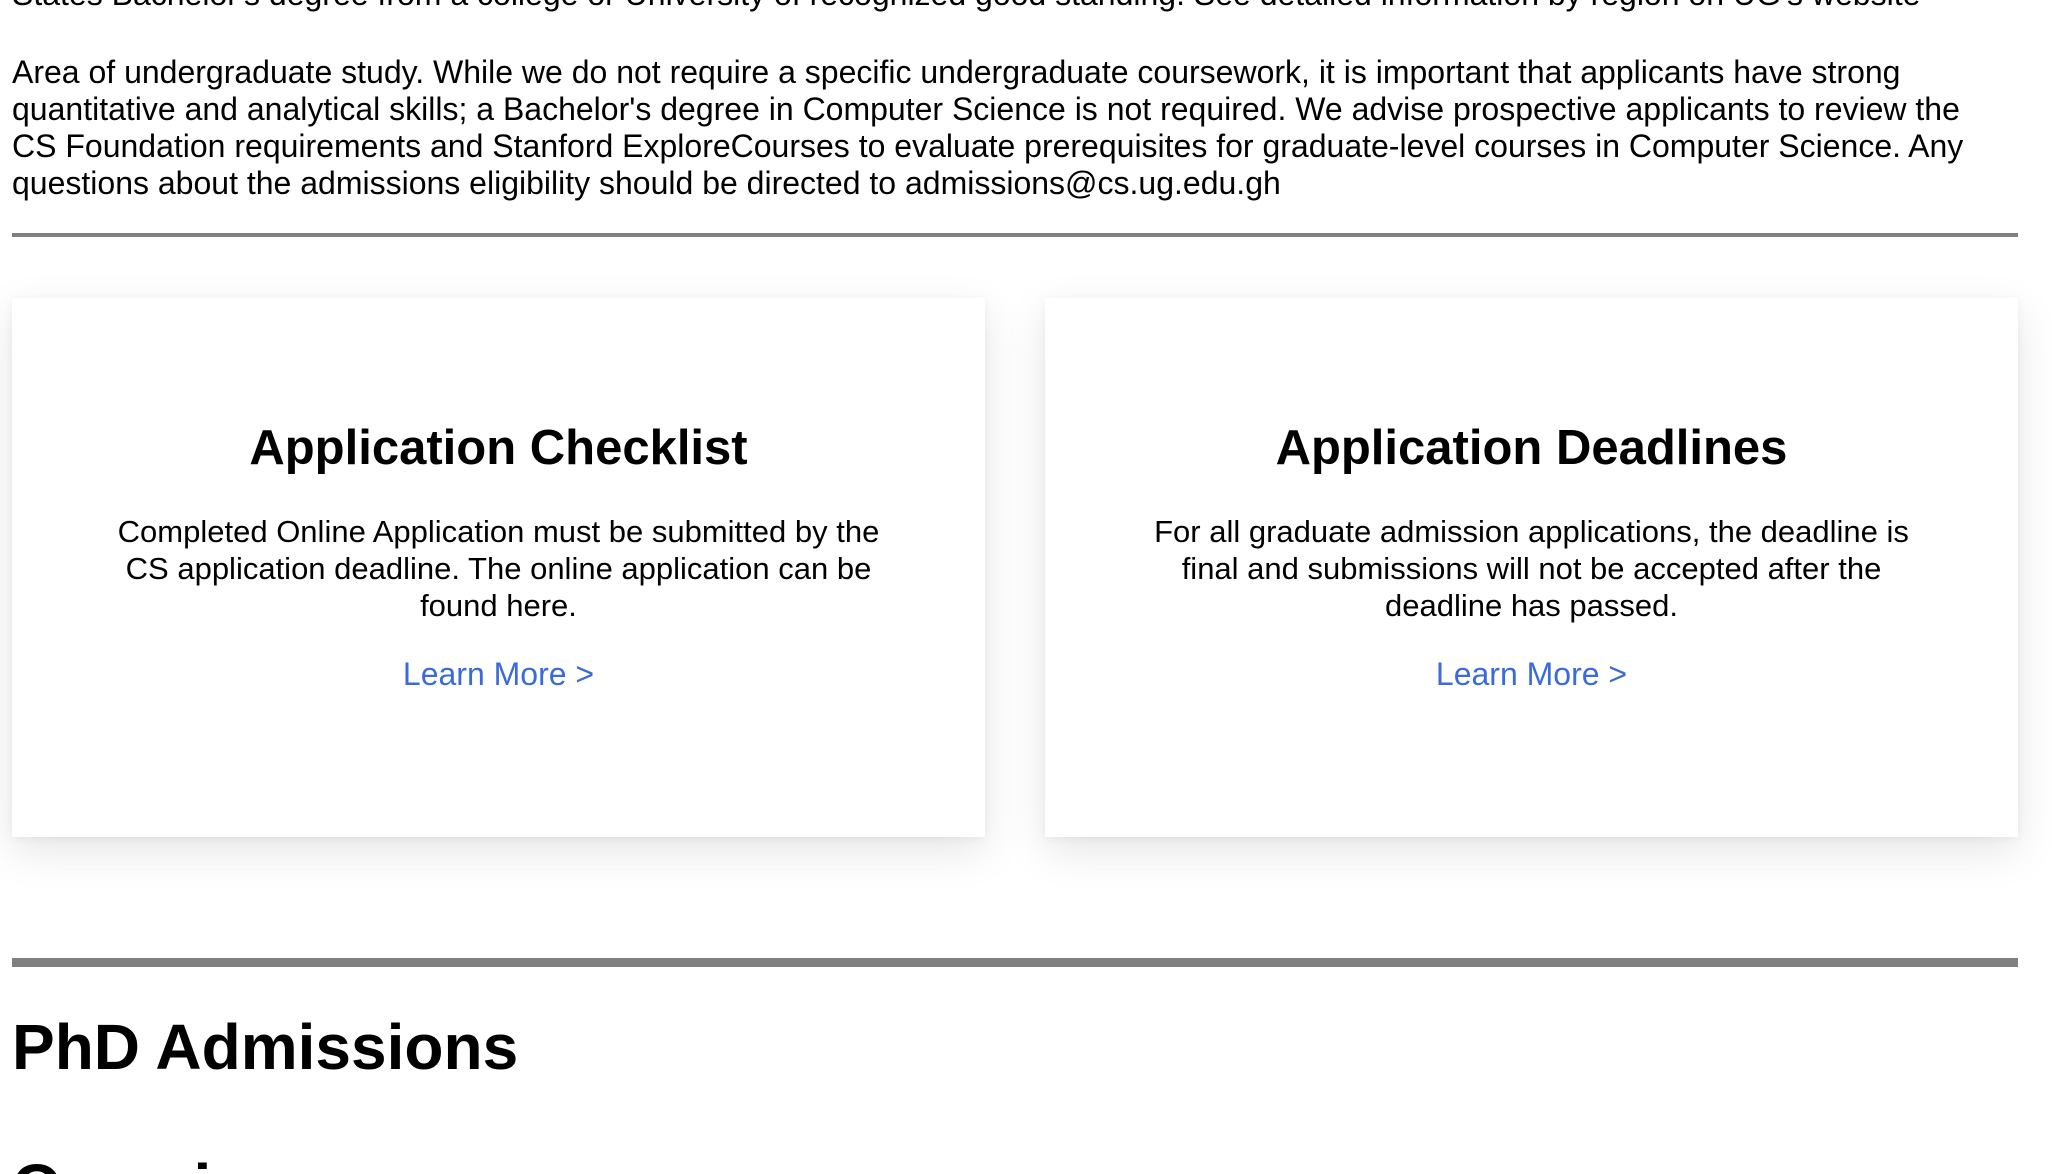 The width and height of the screenshot is (2052, 1174). Describe the element at coordinates (498, 448) in the screenshot. I see `card-title: Application Checklist` at that location.